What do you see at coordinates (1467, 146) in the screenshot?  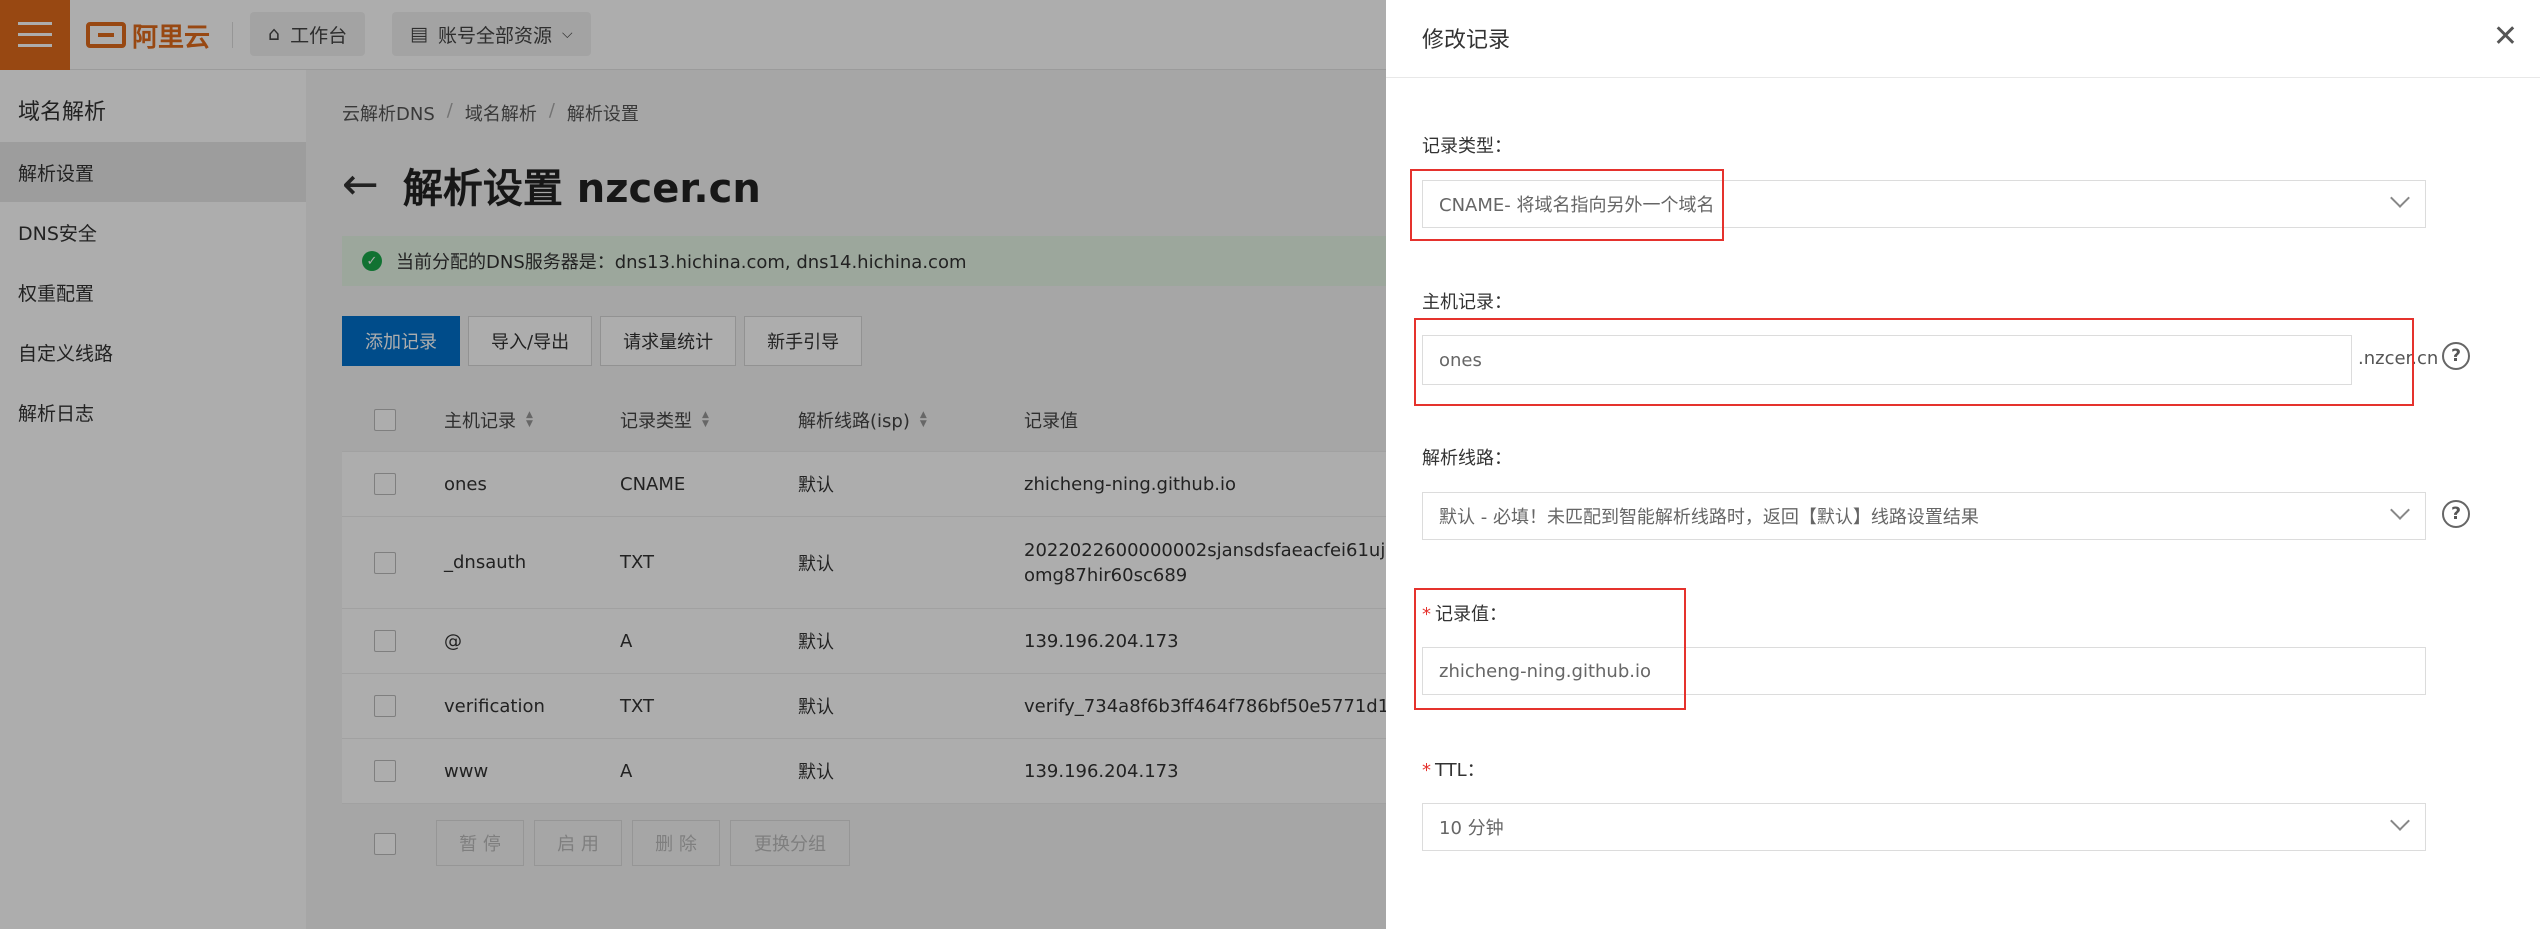 I see `record-type-label: 记录类型：` at bounding box center [1467, 146].